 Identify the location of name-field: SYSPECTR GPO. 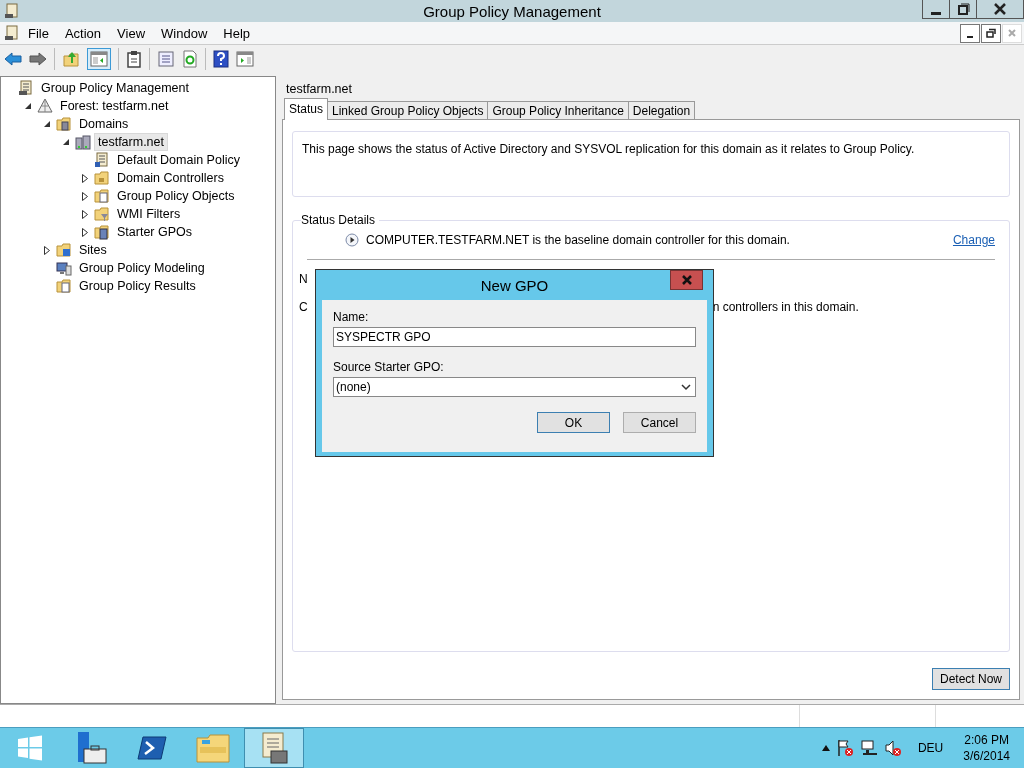
(514, 337).